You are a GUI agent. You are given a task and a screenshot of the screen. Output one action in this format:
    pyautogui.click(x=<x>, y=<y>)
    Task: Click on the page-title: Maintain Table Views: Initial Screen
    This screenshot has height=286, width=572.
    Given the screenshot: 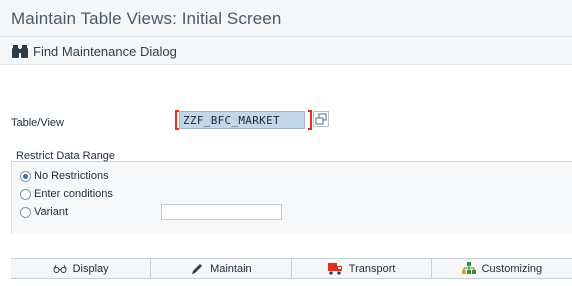 What is the action you would take?
    pyautogui.click(x=146, y=18)
    